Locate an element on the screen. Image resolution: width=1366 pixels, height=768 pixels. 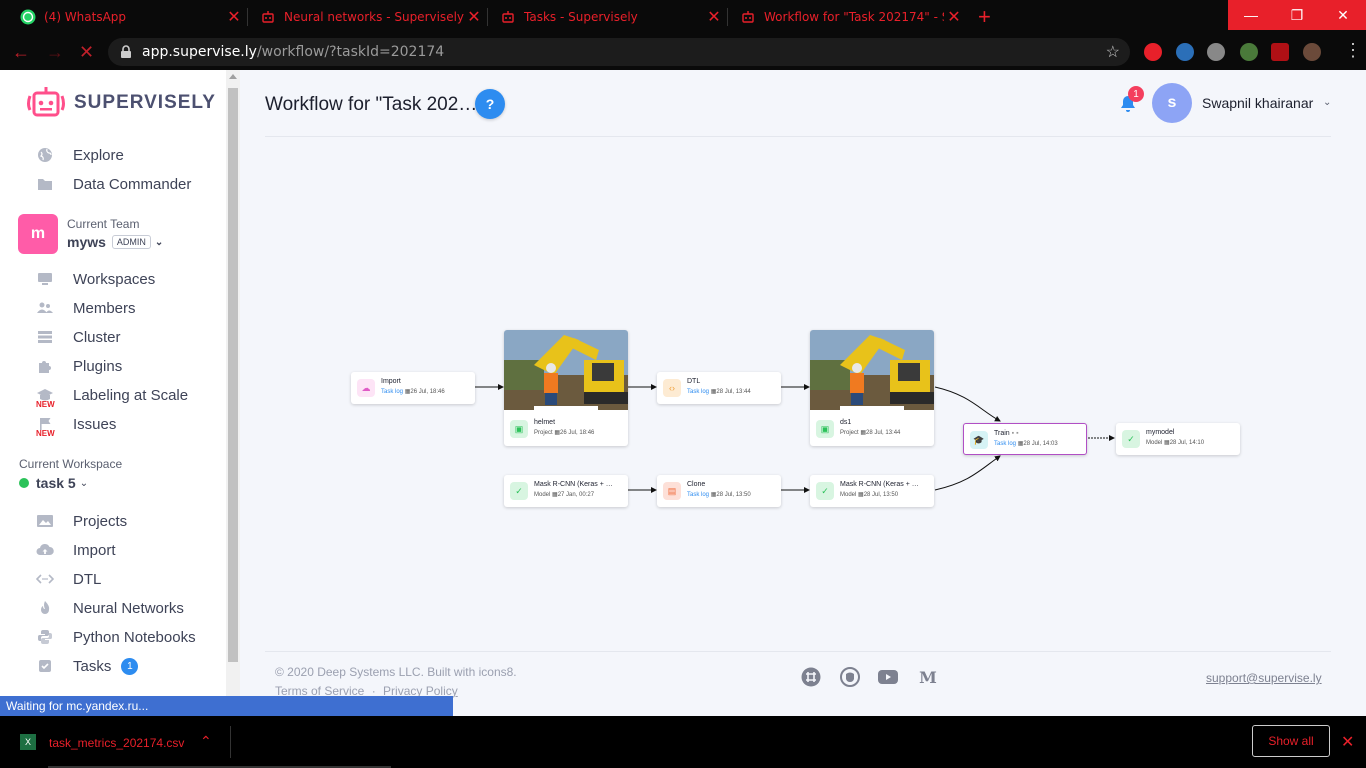
workflow-node-dtl: ‹› DTL Task log ▦28 Jul, 13:44 is located at coordinates (719, 388).